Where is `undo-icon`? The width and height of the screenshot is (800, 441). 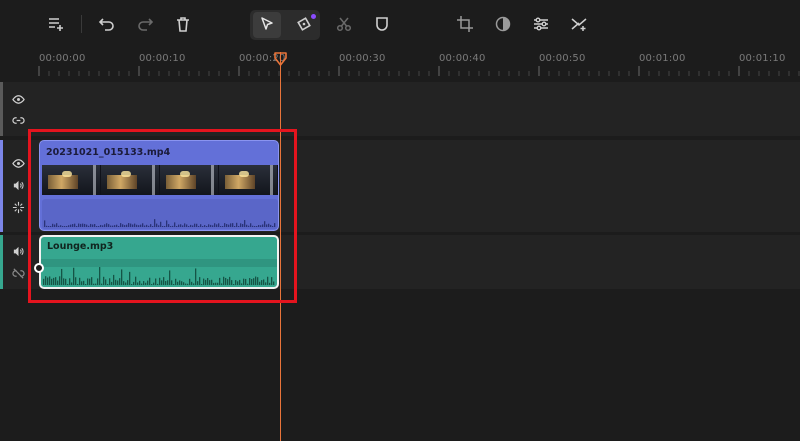 undo-icon is located at coordinates (106, 24).